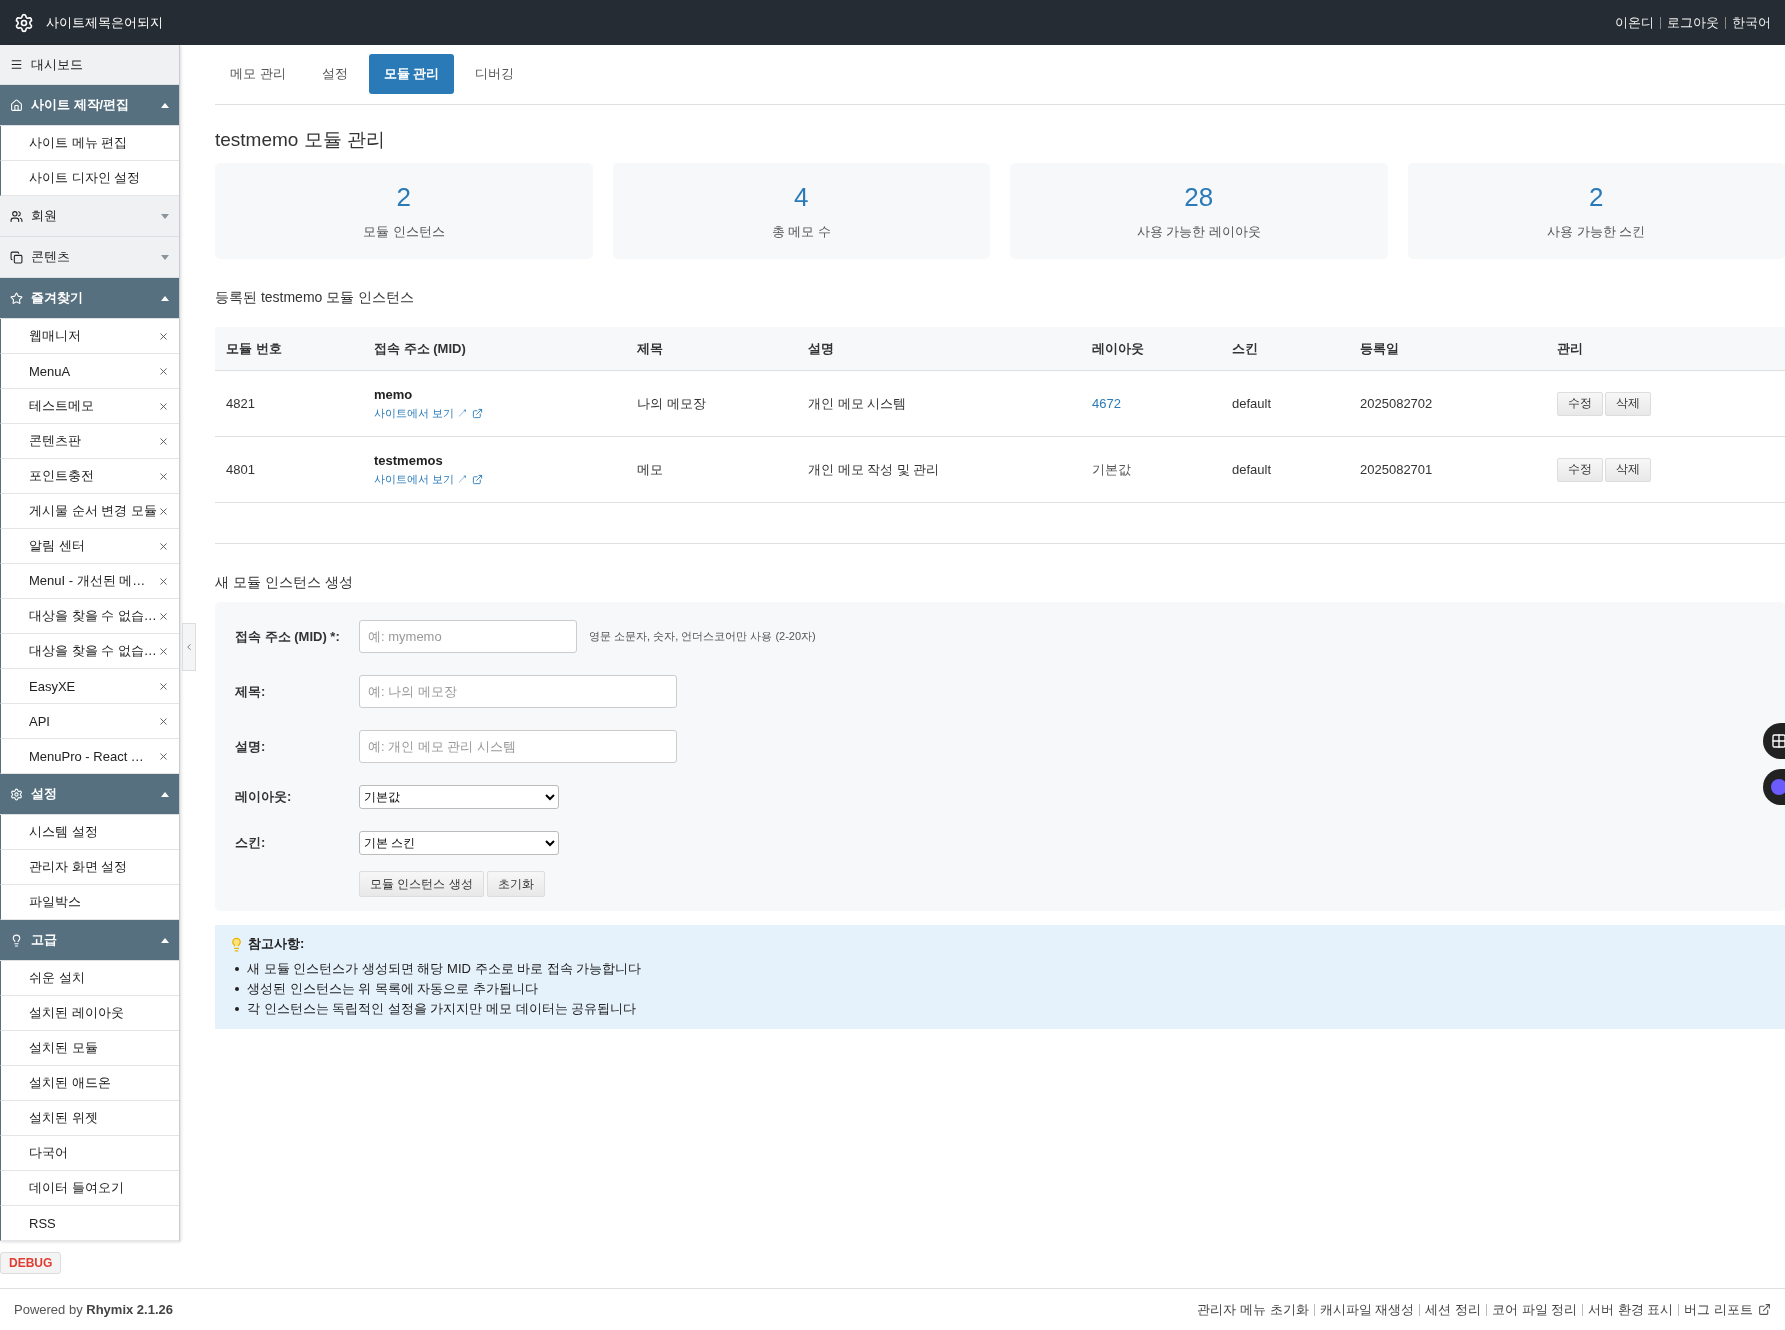 The height and width of the screenshot is (1330, 1785). What do you see at coordinates (89, 511) in the screenshot?
I see `sidebar-item: 게시물 순서 변경 모듈` at bounding box center [89, 511].